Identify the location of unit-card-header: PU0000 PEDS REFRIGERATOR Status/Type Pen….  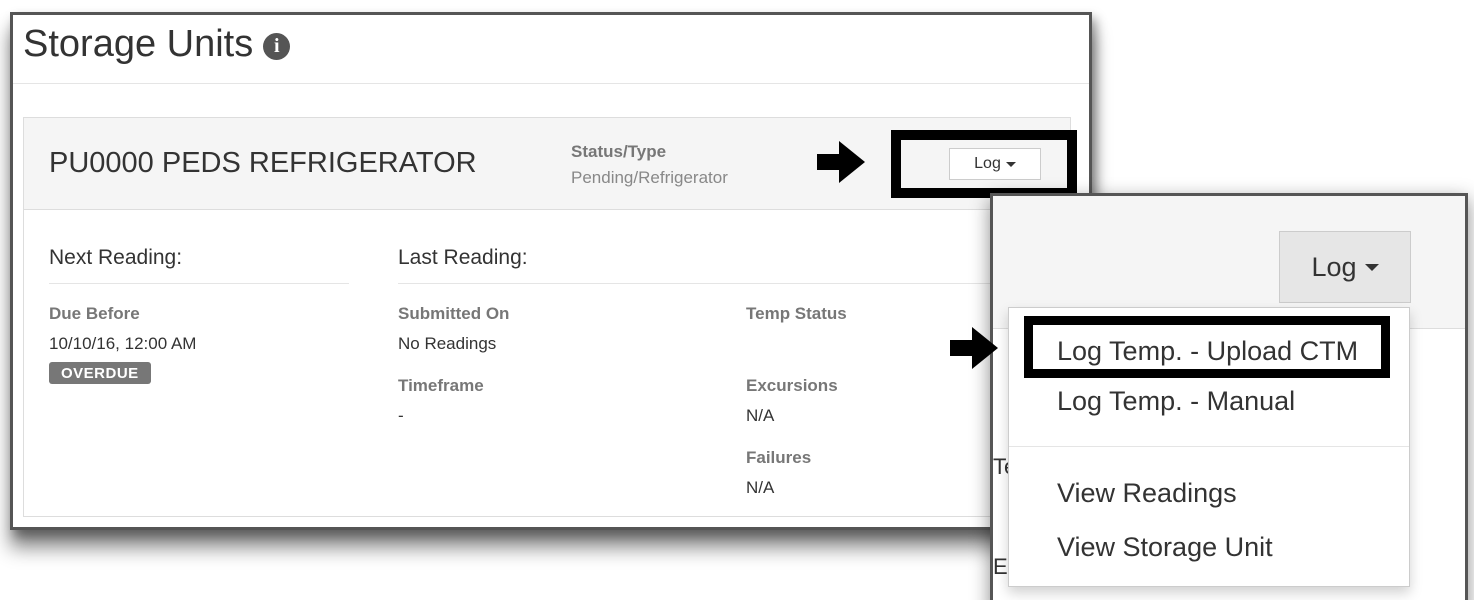
(550, 164).